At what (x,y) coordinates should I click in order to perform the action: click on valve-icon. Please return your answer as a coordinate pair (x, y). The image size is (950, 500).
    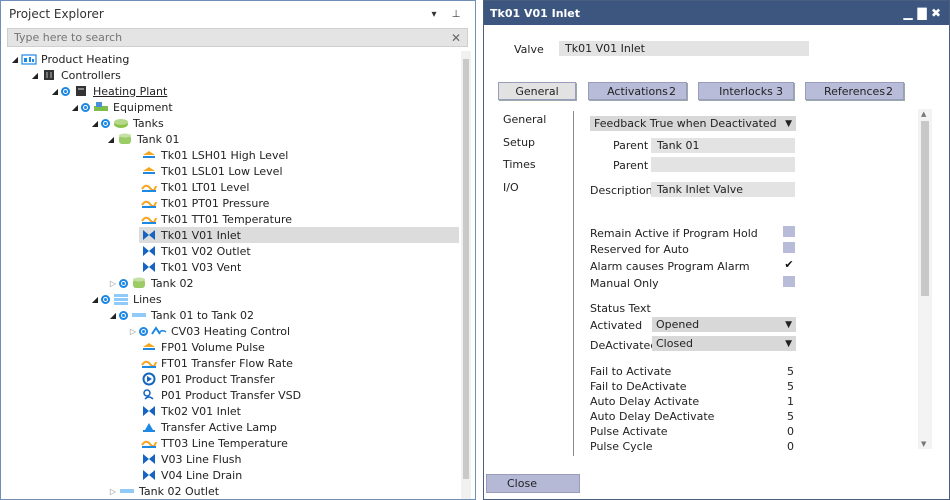
    Looking at the image, I should click on (149, 459).